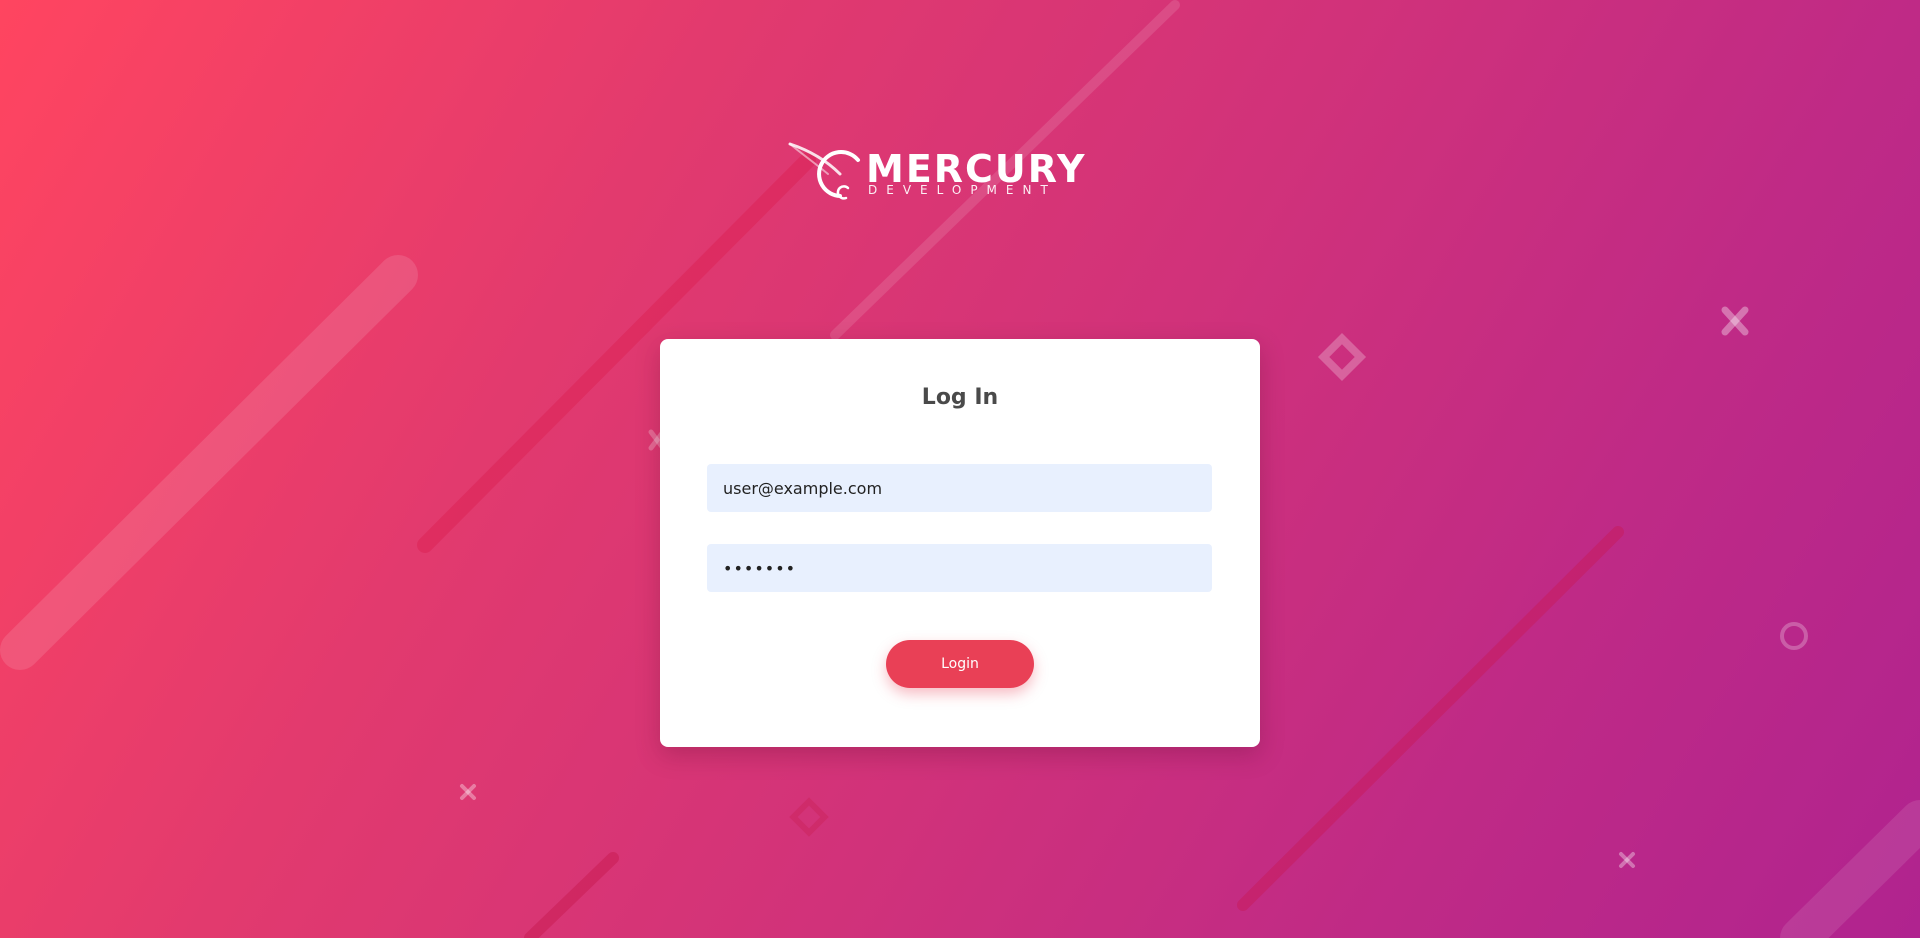  What do you see at coordinates (960, 397) in the screenshot?
I see `login-title: Log In` at bounding box center [960, 397].